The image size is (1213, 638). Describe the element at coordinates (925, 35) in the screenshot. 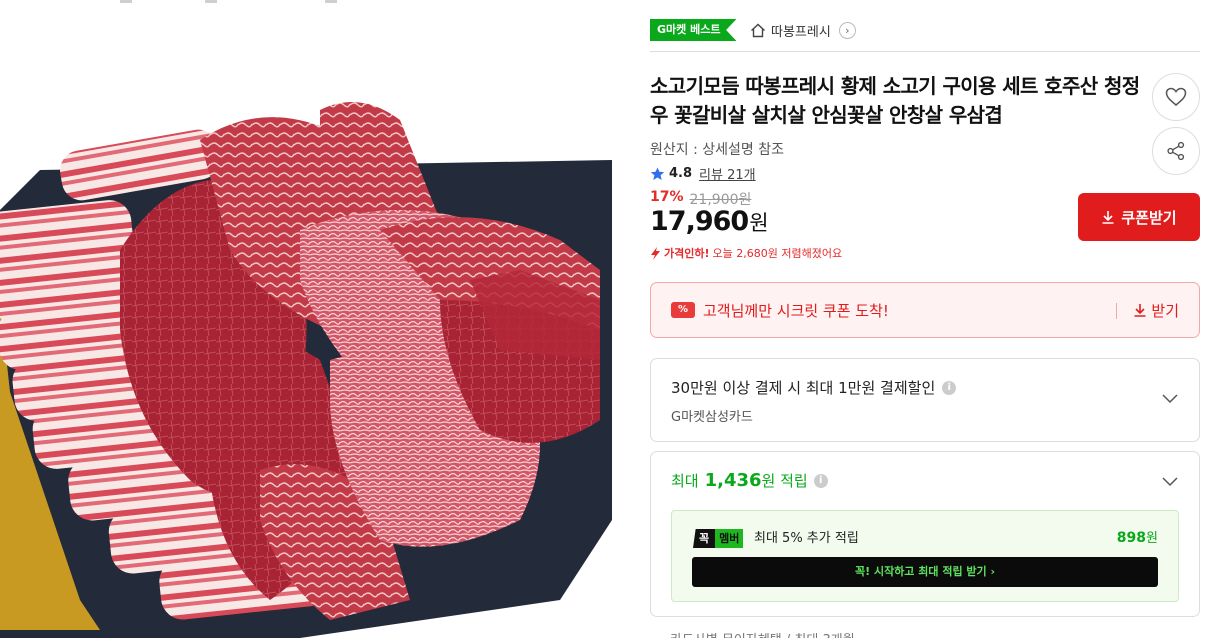

I see `seller-bar: G마켓 베스트 따봉프레시 ›` at that location.